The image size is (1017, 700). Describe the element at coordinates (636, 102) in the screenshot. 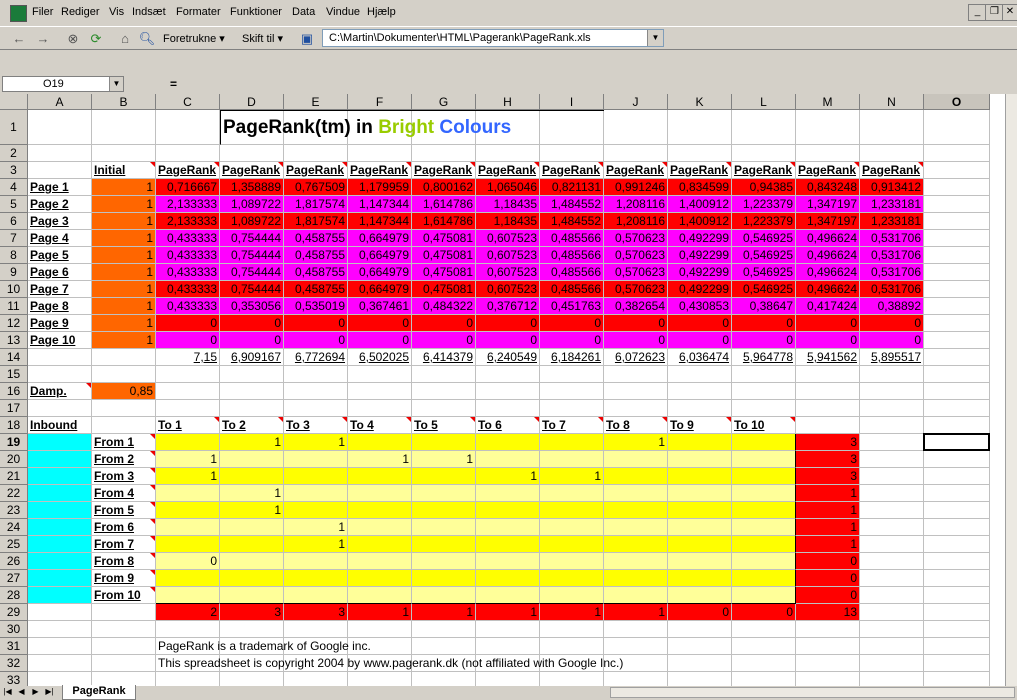

I see `column-header: J` at that location.